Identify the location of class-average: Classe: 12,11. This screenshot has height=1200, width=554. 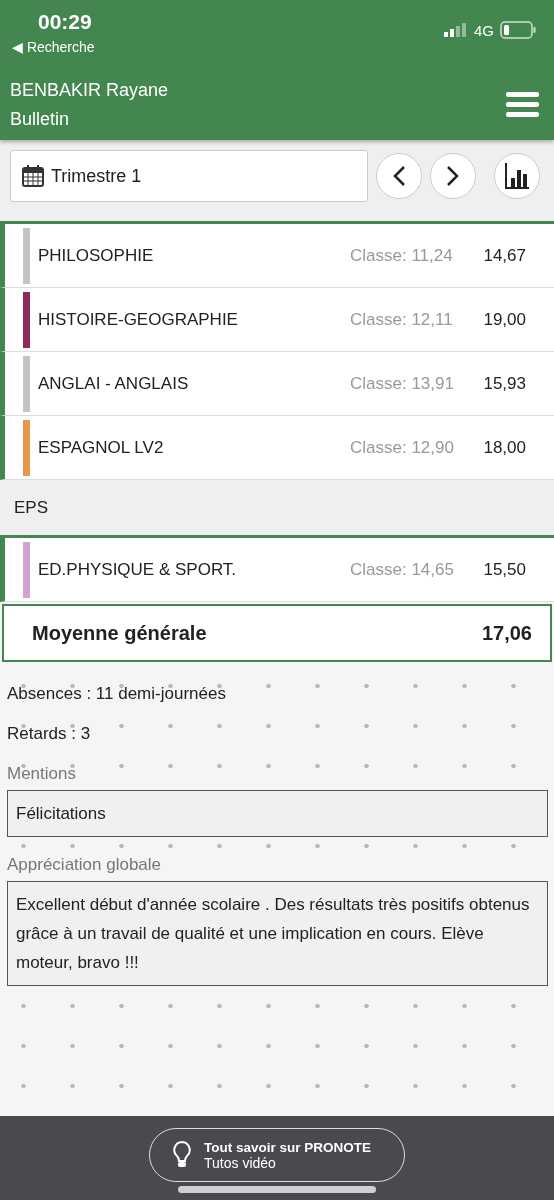
(402, 319).